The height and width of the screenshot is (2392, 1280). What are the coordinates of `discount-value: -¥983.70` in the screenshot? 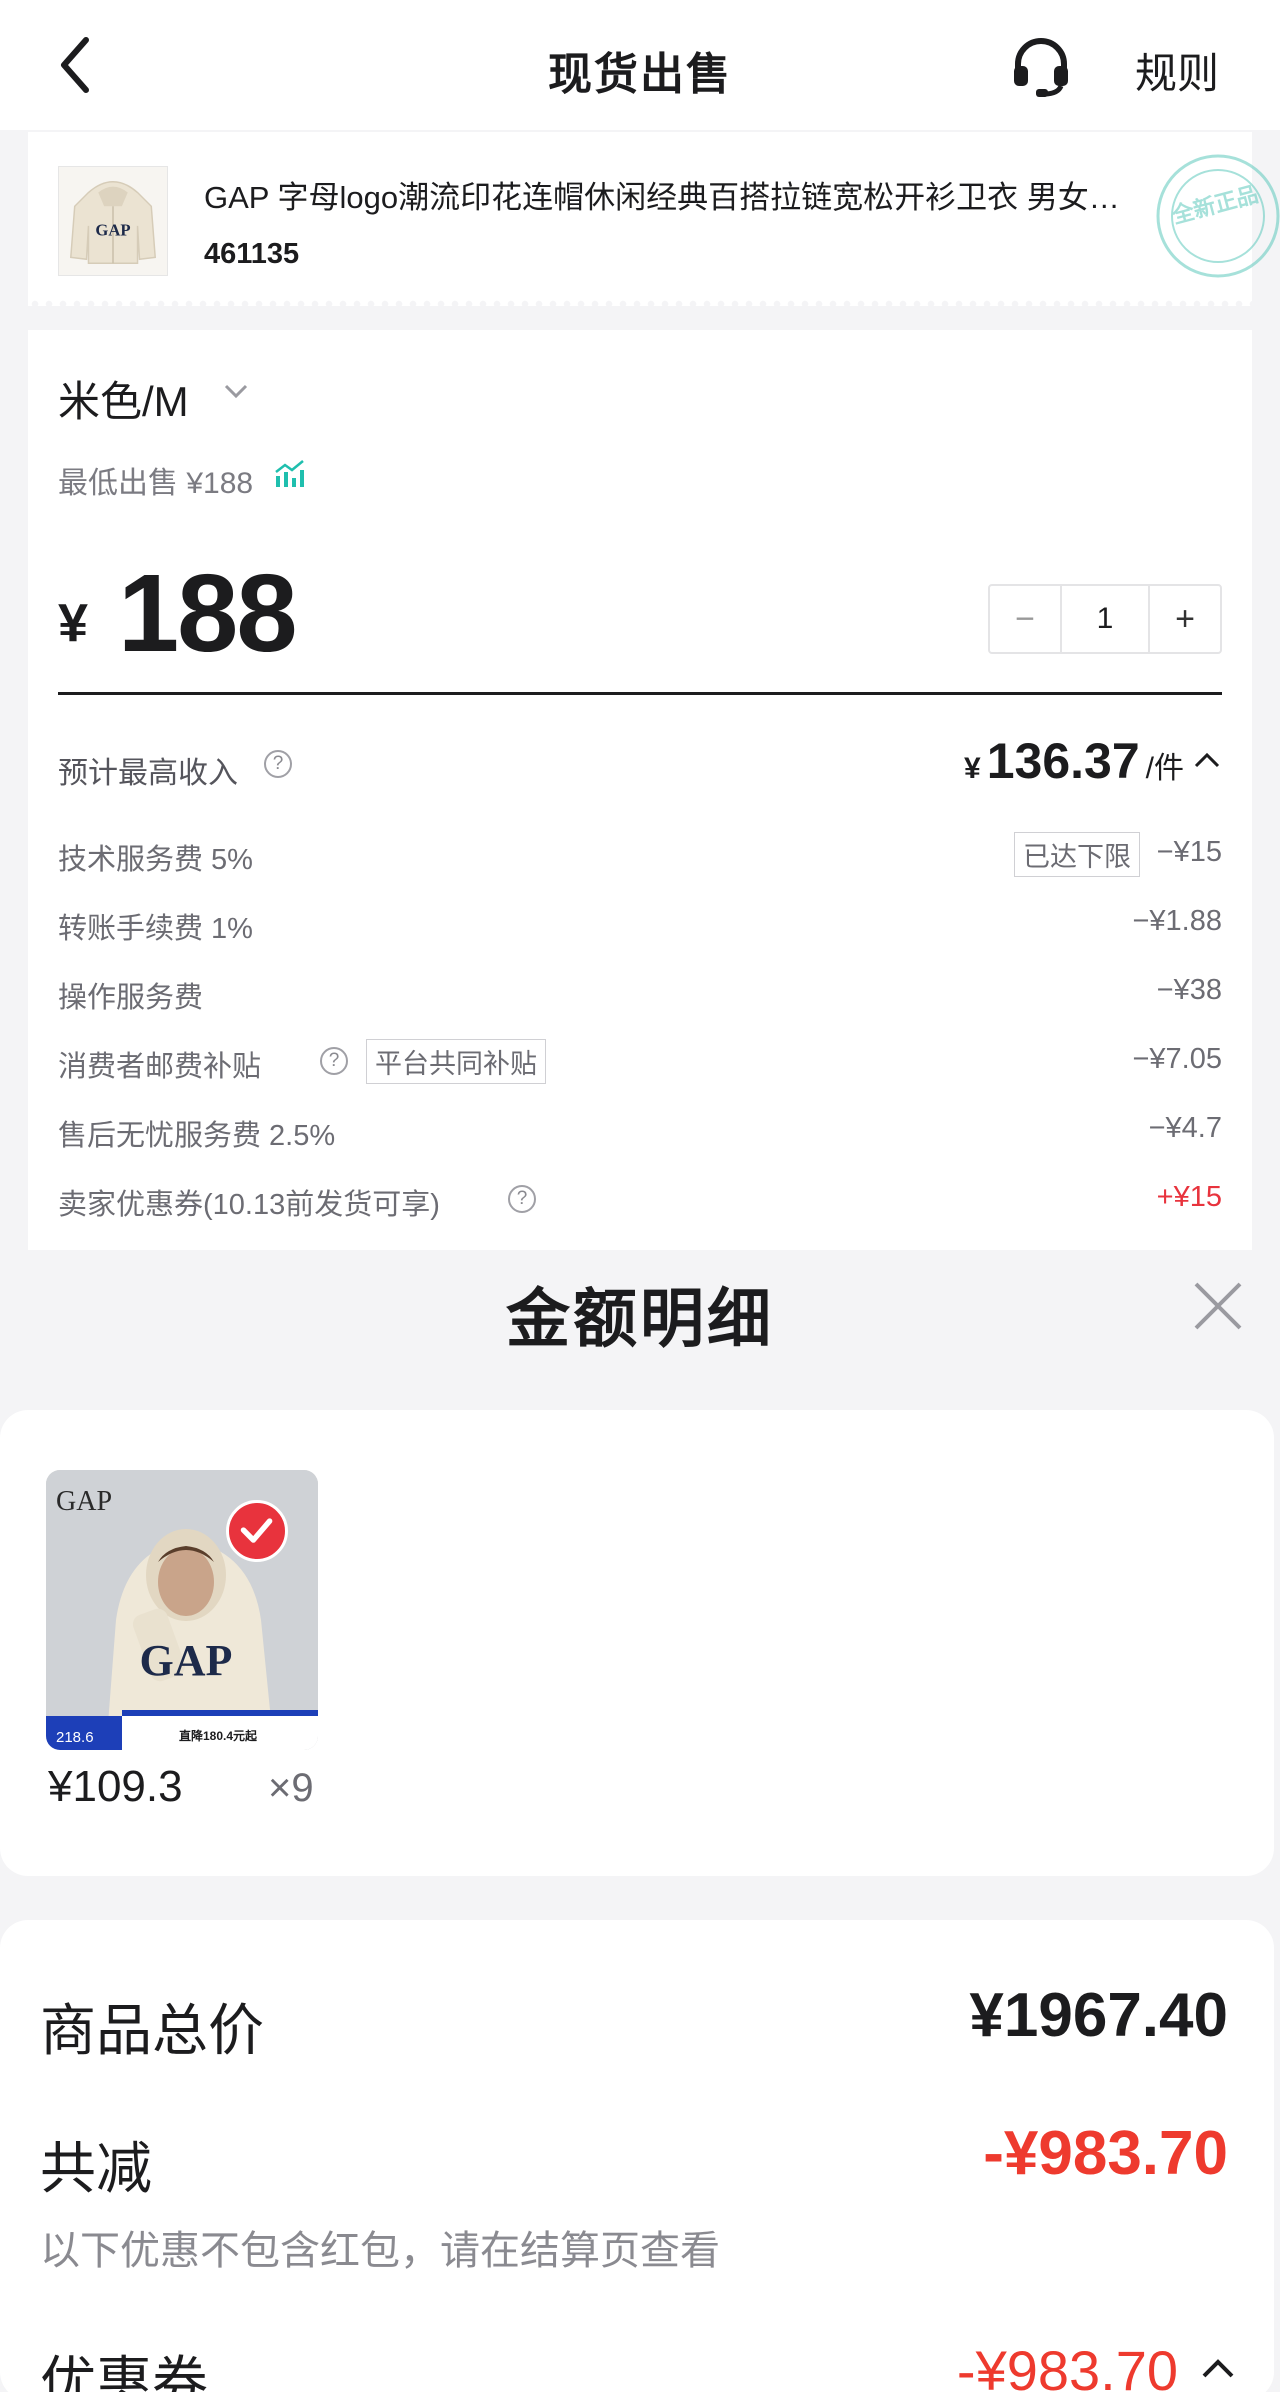 It's located at (1105, 2153).